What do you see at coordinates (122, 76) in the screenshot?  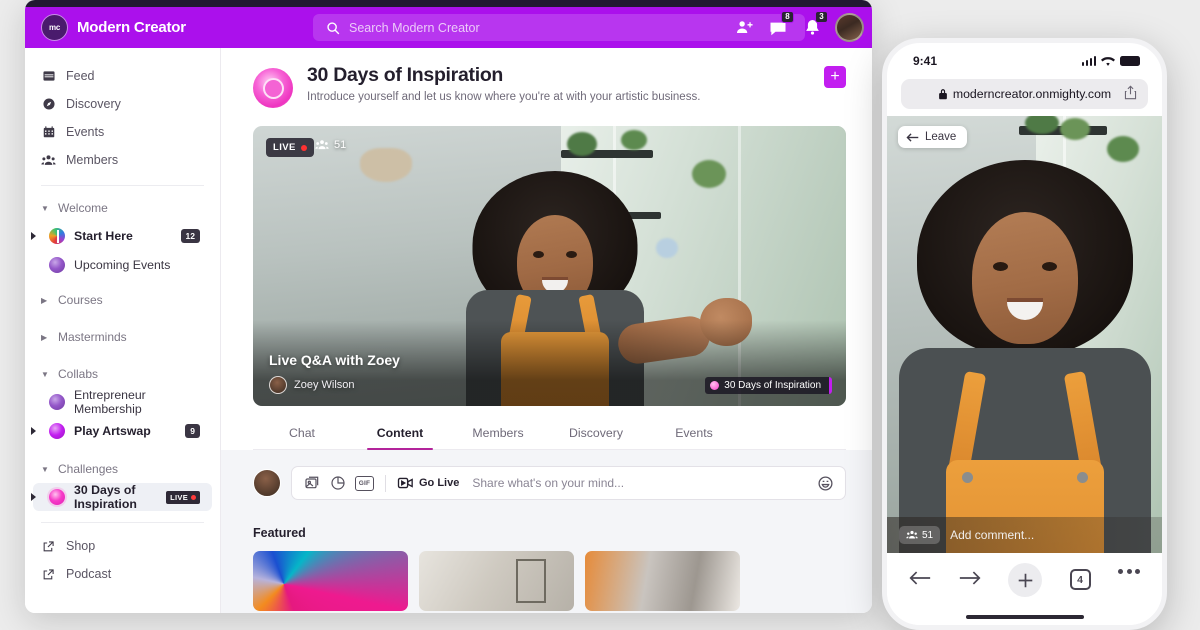 I see `sidebar-item-feed: Feed` at bounding box center [122, 76].